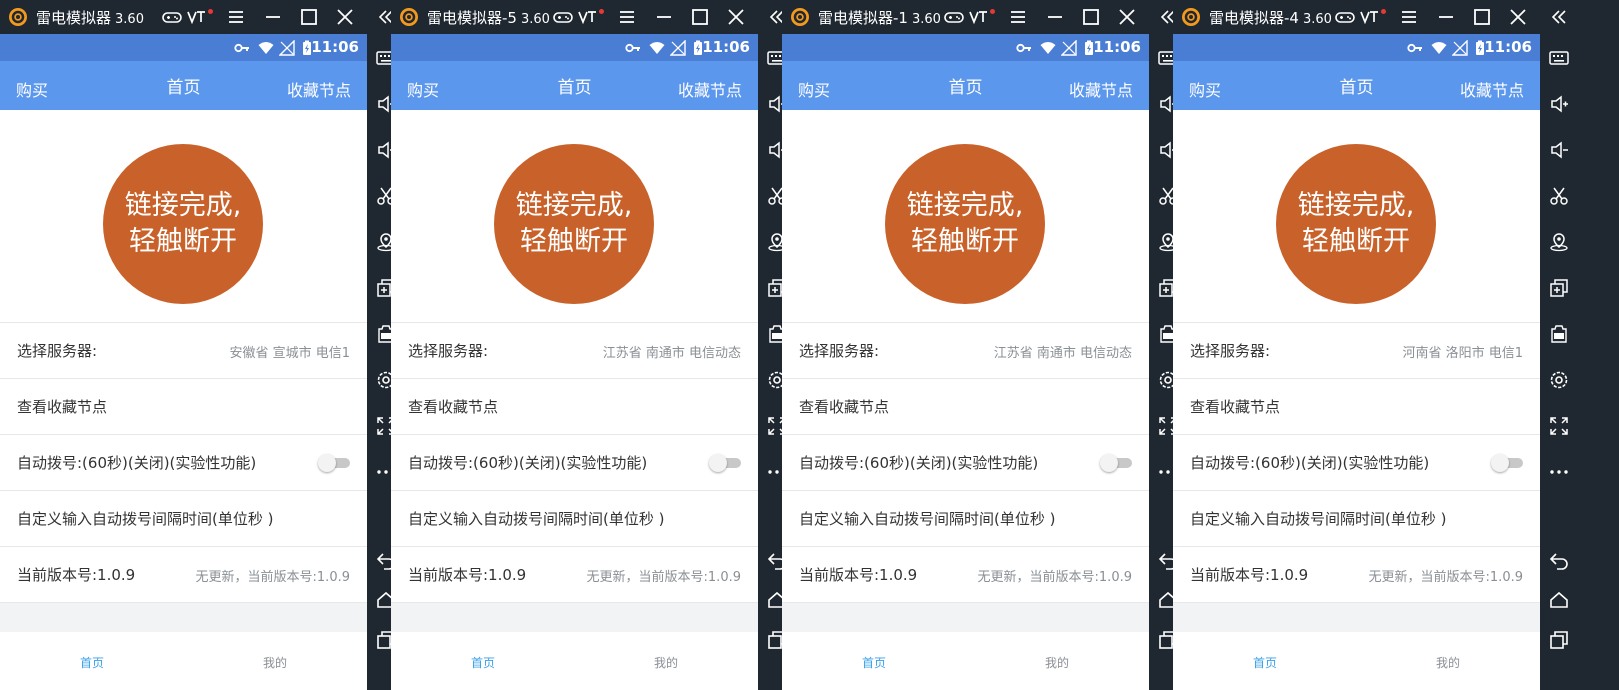 This screenshot has height=690, width=1619. Describe the element at coordinates (1559, 380) in the screenshot. I see `settings-gear-icon` at that location.